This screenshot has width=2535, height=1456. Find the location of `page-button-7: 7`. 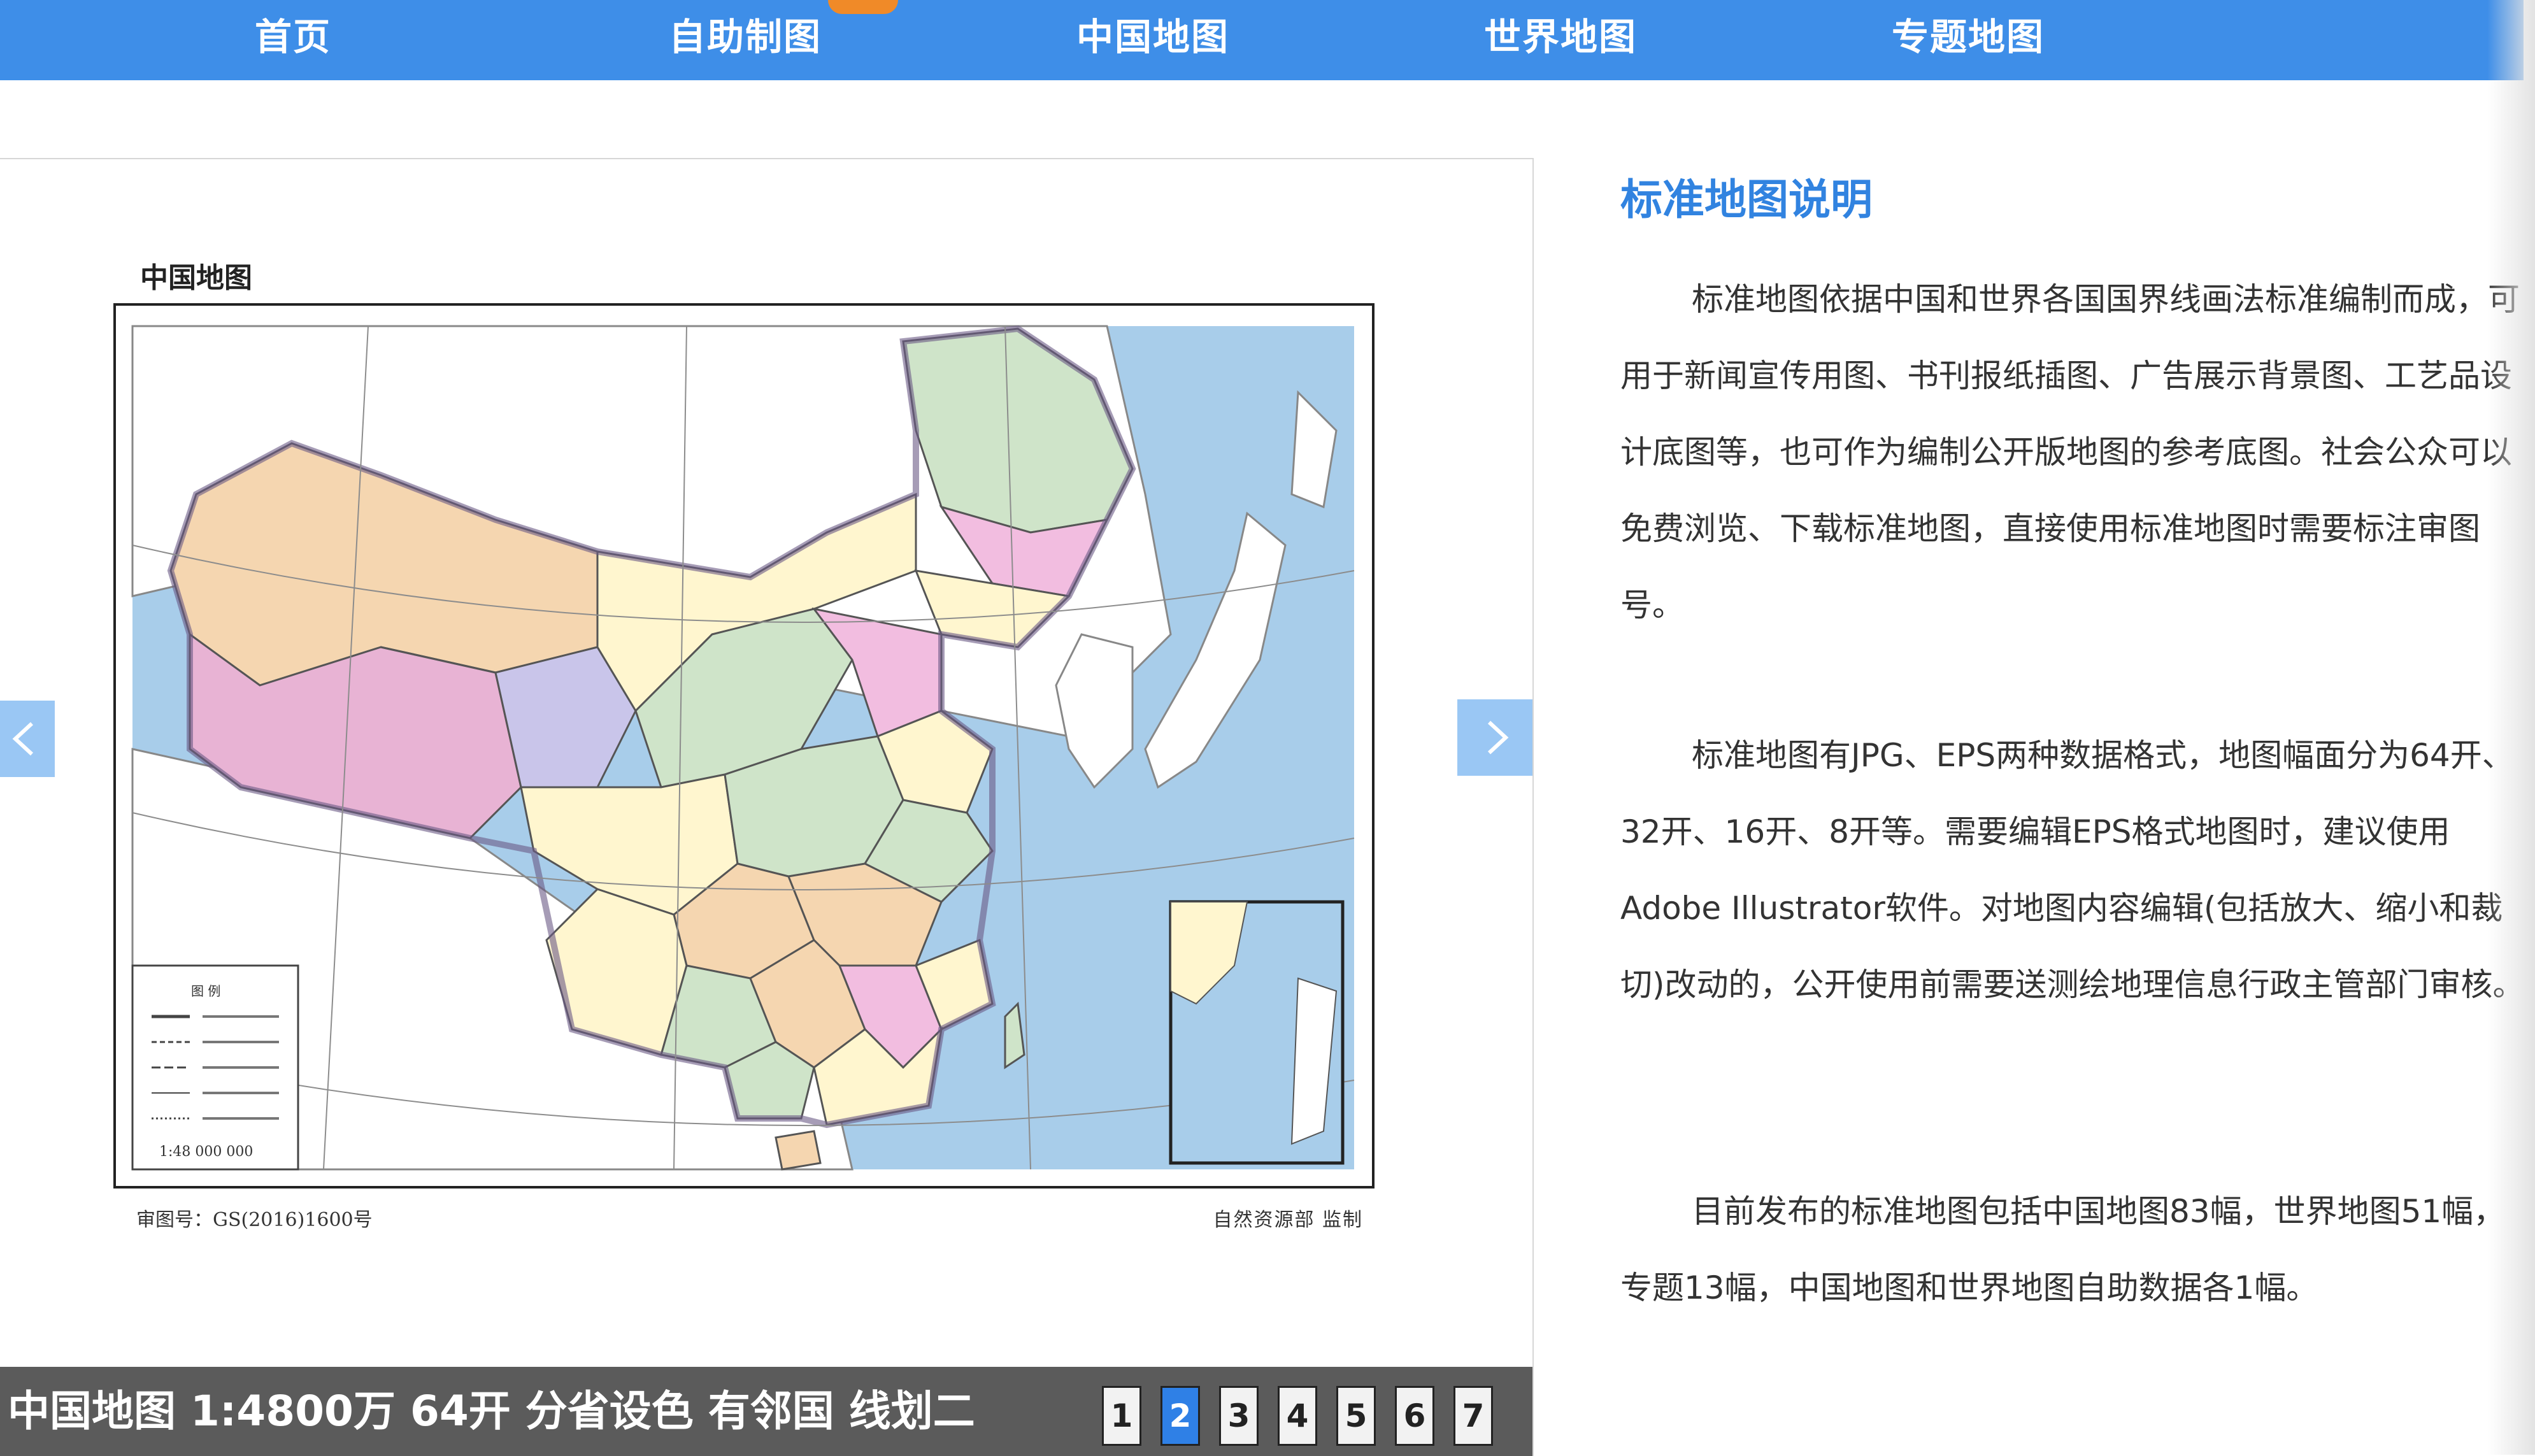

page-button-7: 7 is located at coordinates (1473, 1416).